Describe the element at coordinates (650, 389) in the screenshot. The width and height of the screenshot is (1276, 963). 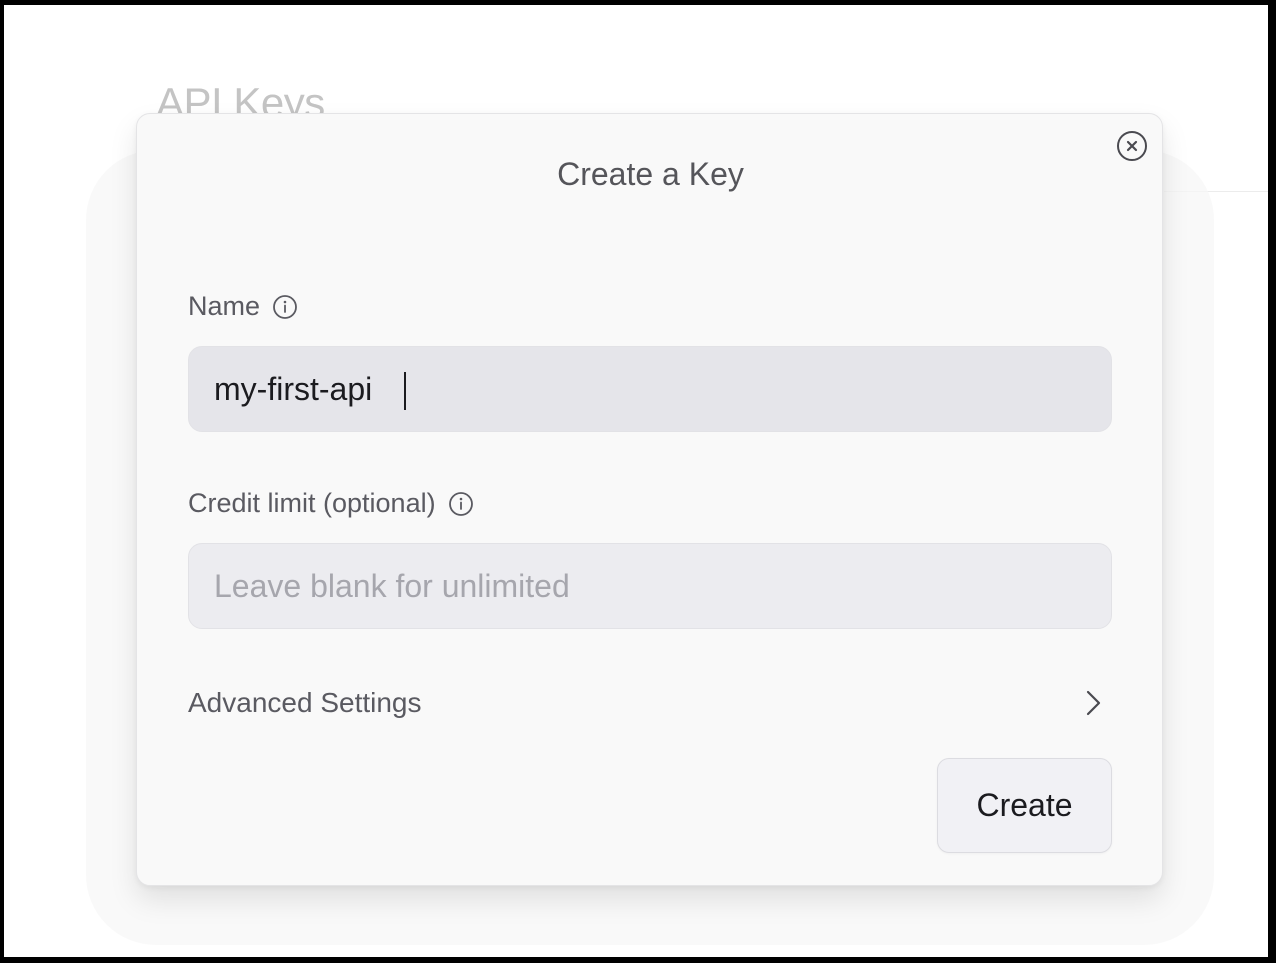
I see `name-input` at that location.